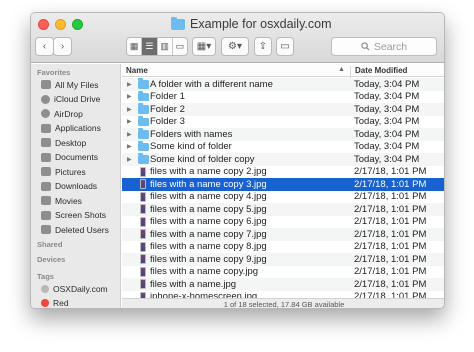  I want to click on file-name: files with a name copy 4.jpg, so click(208, 197).